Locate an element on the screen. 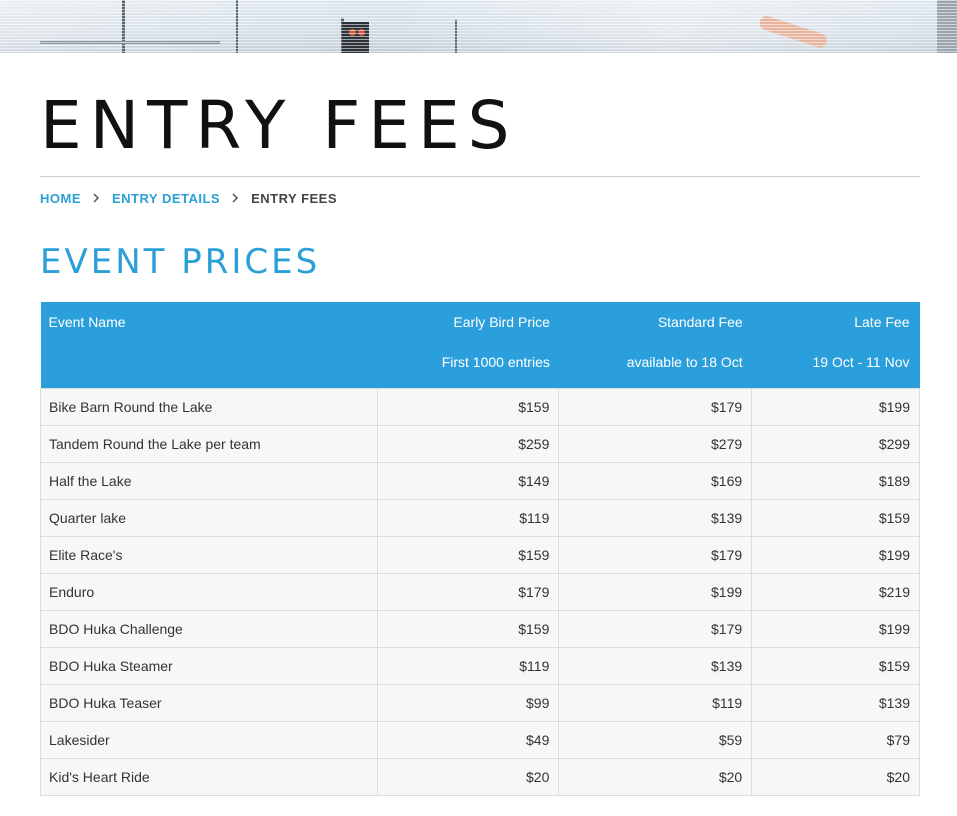 Image resolution: width=957 pixels, height=816 pixels. banner-stripes is located at coordinates (478, 26).